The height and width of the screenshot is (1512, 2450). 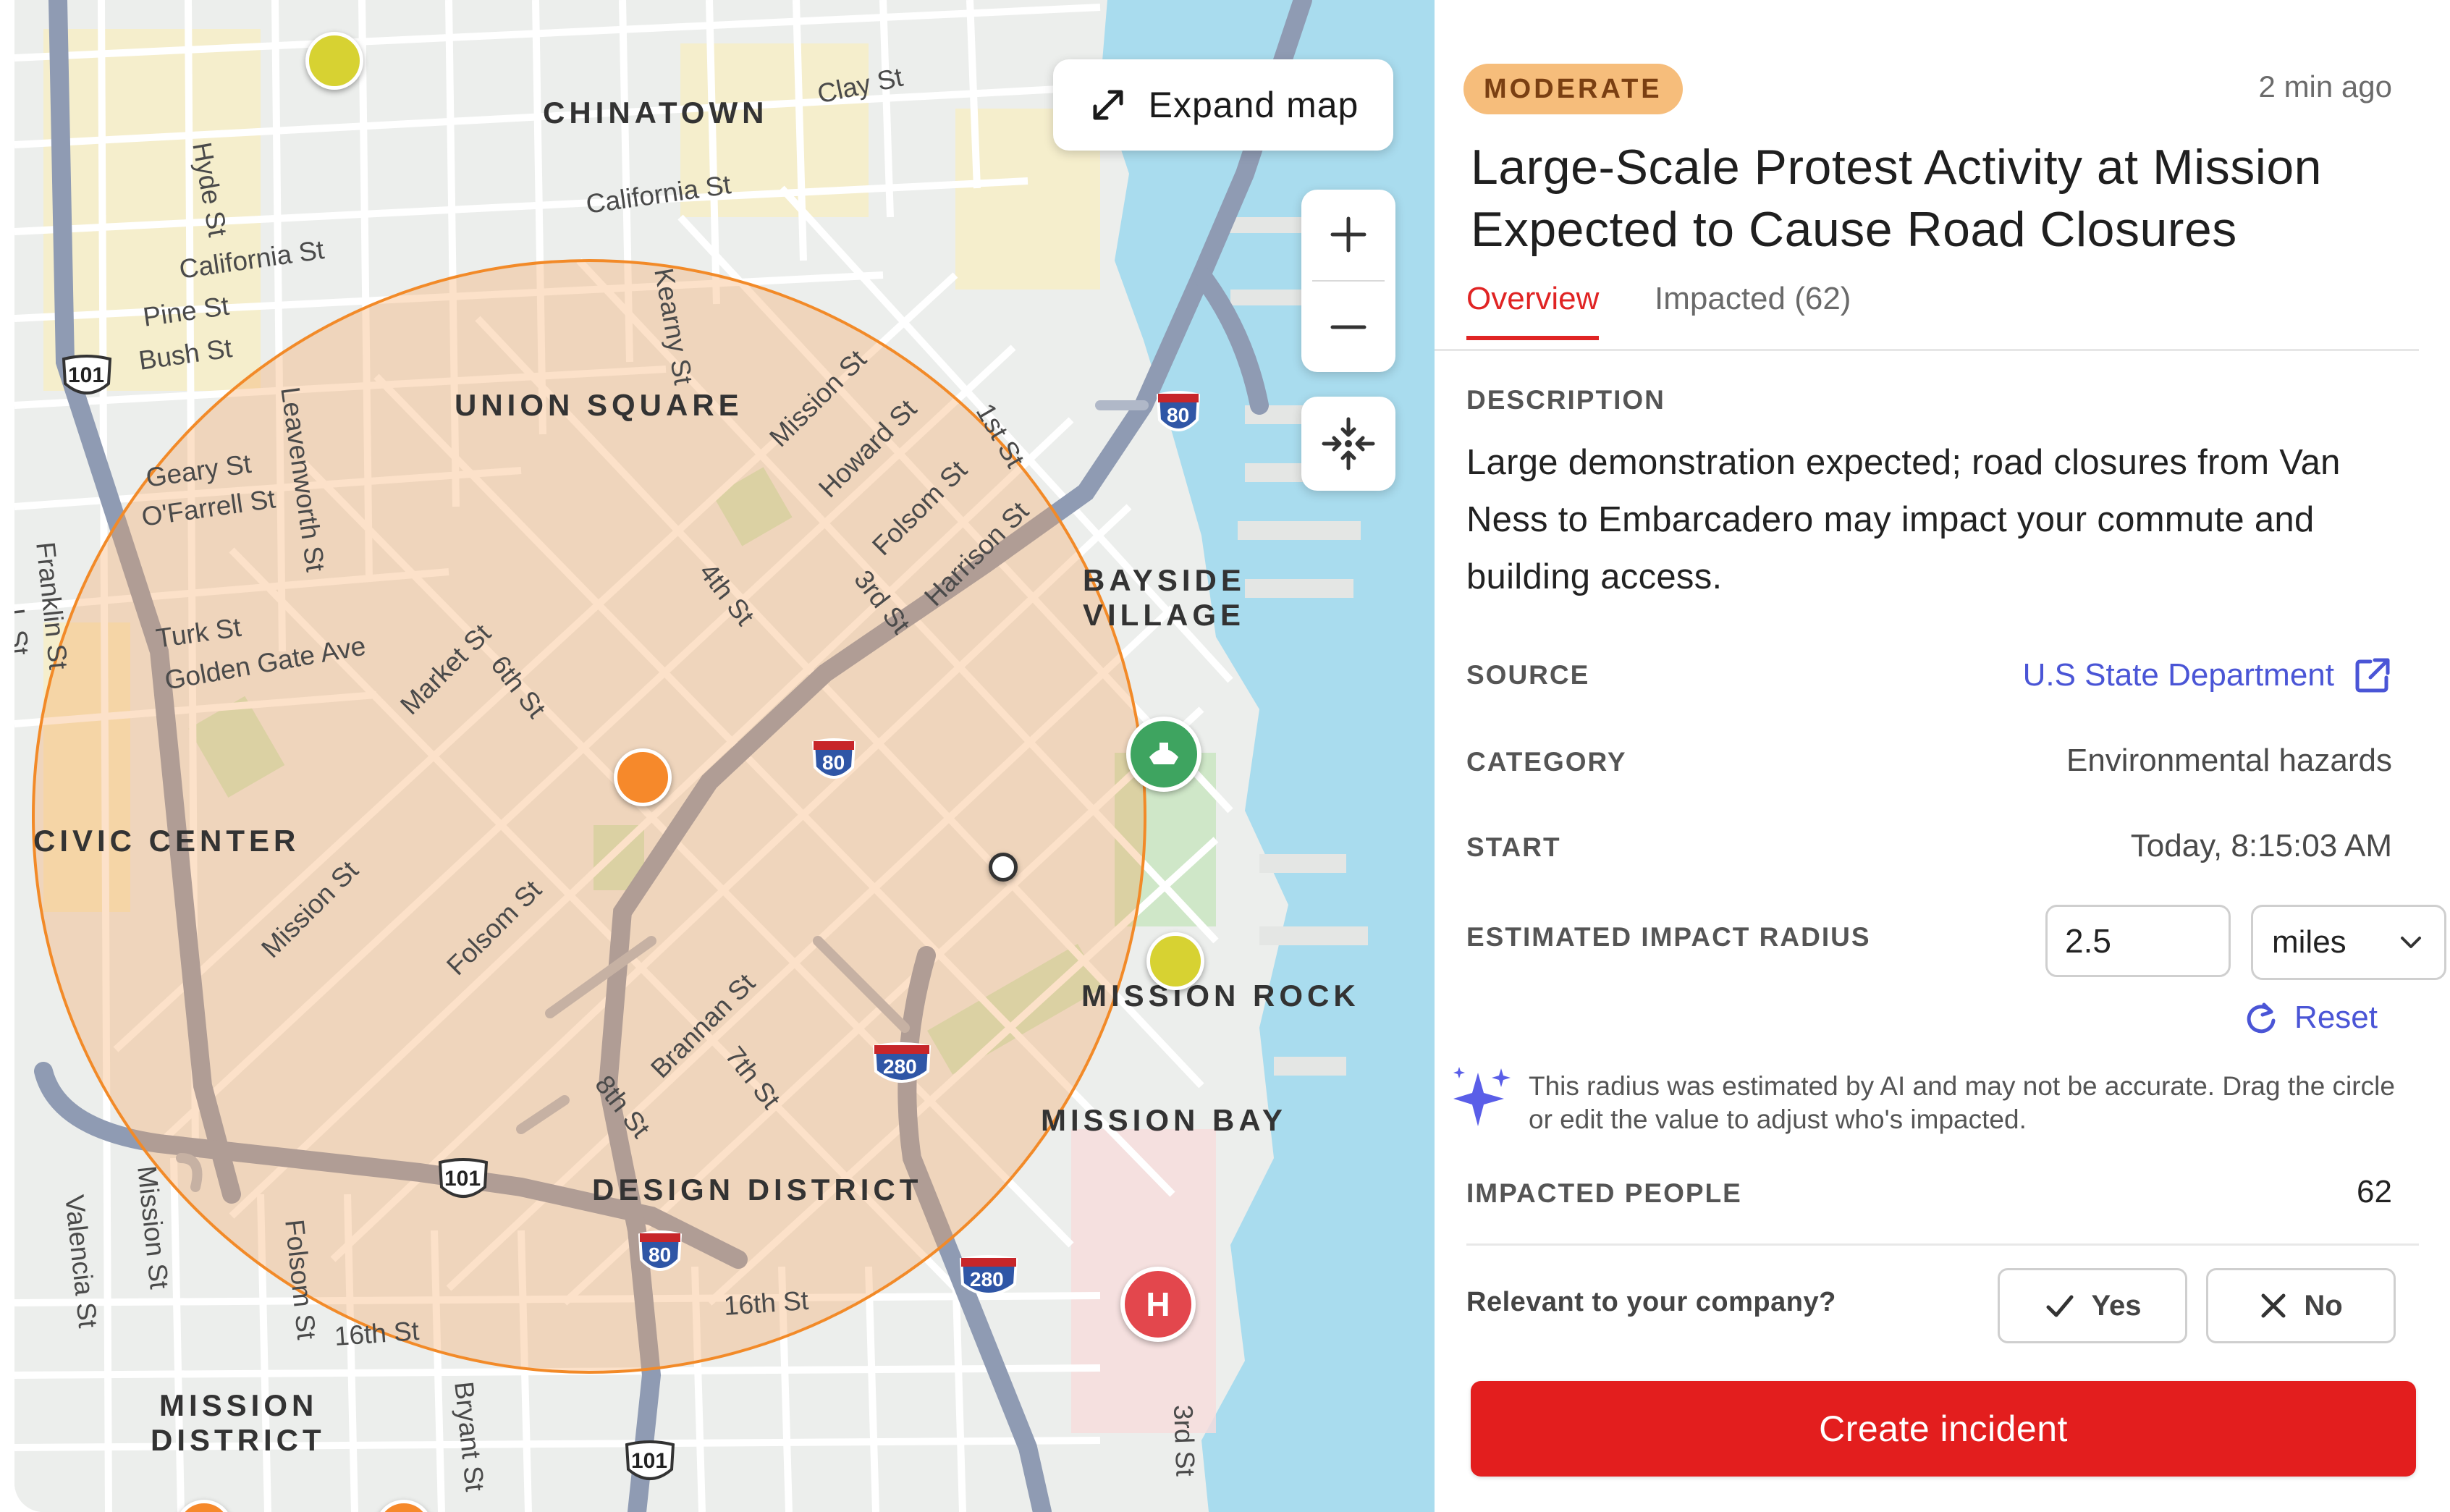 What do you see at coordinates (2261, 1018) in the screenshot?
I see `reset-icon` at bounding box center [2261, 1018].